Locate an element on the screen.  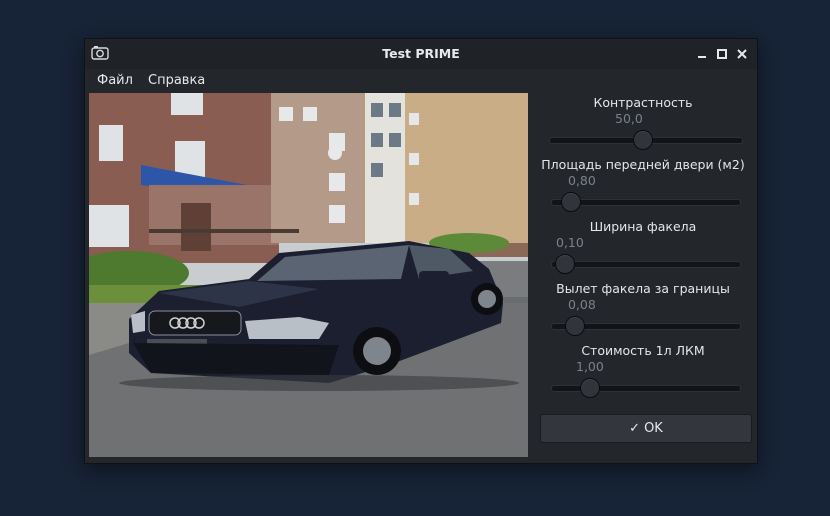
slider-paint-cost-label: Стоимость 1л ЛКМ is located at coordinates (643, 350).